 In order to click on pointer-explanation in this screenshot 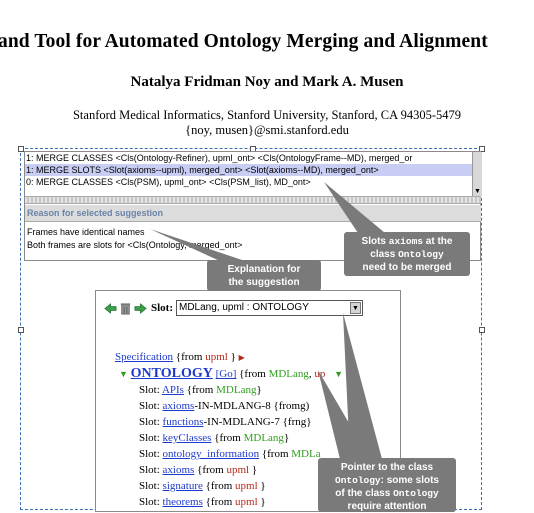, I will do `click(199, 245)`.